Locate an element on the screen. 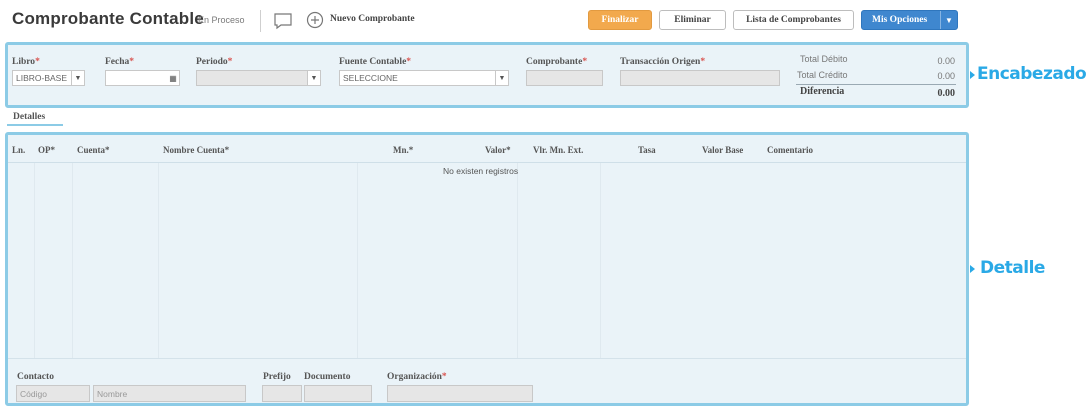 The image size is (1088, 410). organizacion-input is located at coordinates (460, 393).